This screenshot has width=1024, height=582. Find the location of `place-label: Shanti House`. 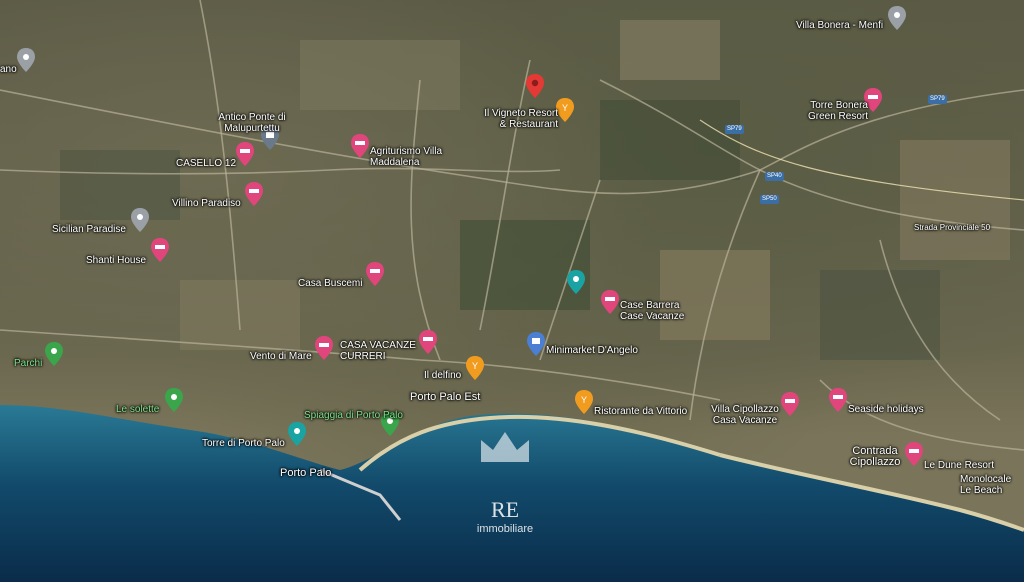

place-label: Shanti House is located at coordinates (116, 260).